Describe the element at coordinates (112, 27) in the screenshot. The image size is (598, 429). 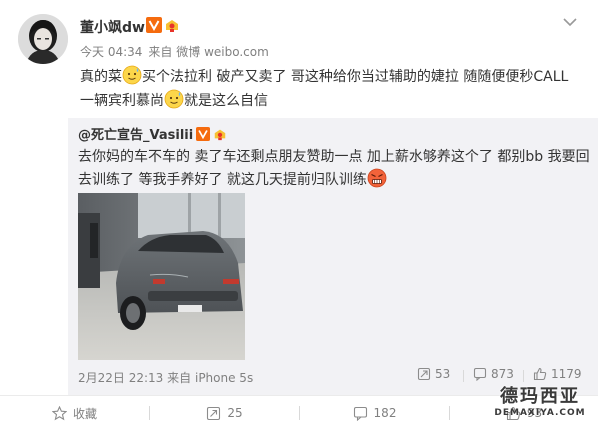
I see `user-name: 董小飒dw` at that location.